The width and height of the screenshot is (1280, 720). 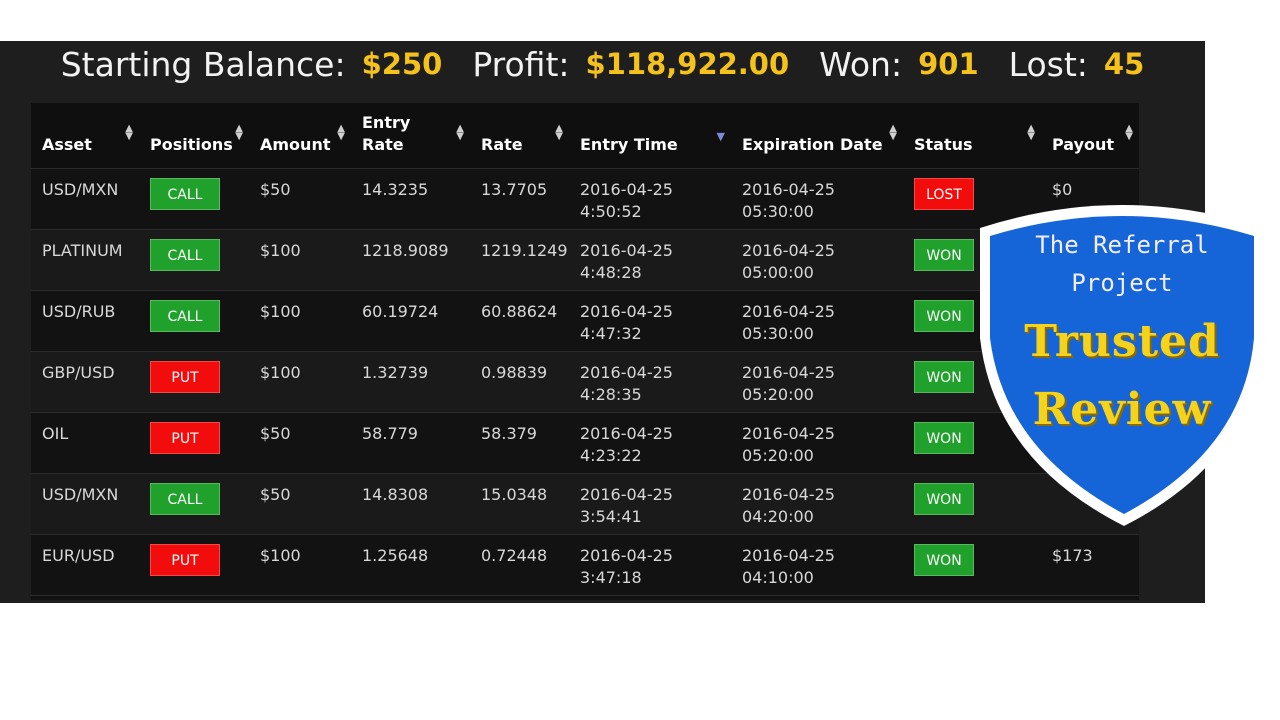 What do you see at coordinates (948, 64) in the screenshot?
I see `won-value: 901` at bounding box center [948, 64].